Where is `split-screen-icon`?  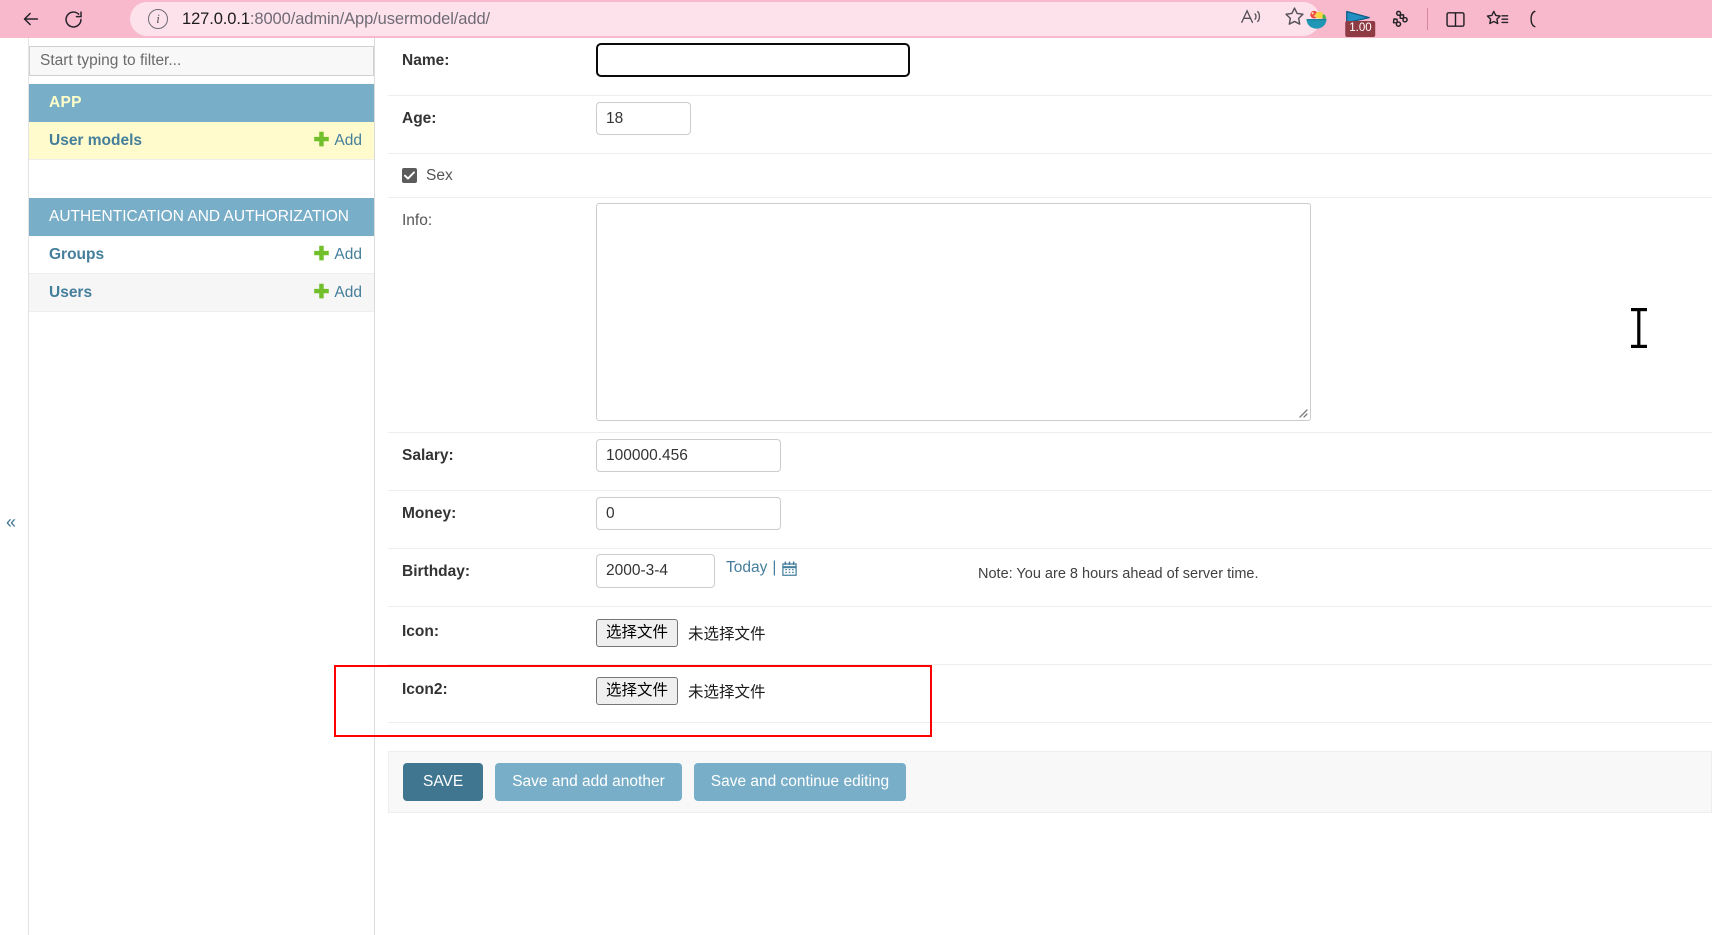 split-screen-icon is located at coordinates (1455, 19).